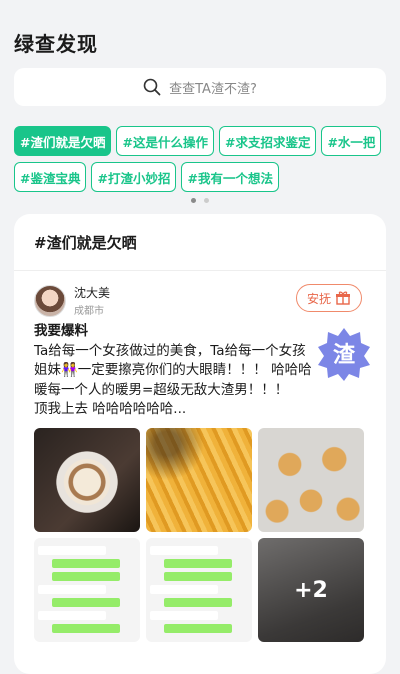 The width and height of the screenshot is (400, 674). I want to click on tag-chip: #鉴渣宝典, so click(50, 177).